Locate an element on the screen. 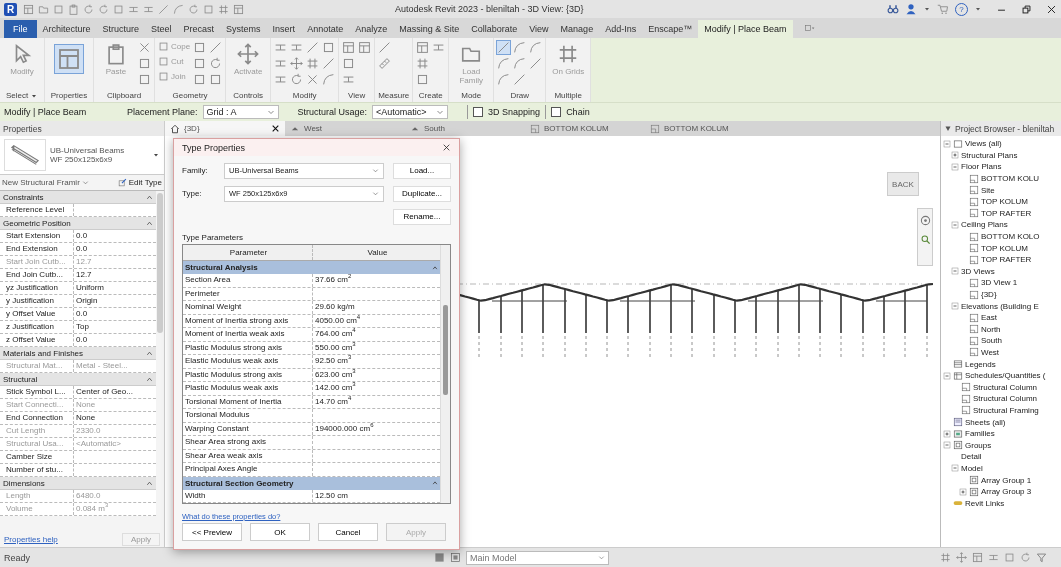  ribbon-tab: Insert is located at coordinates (284, 29).